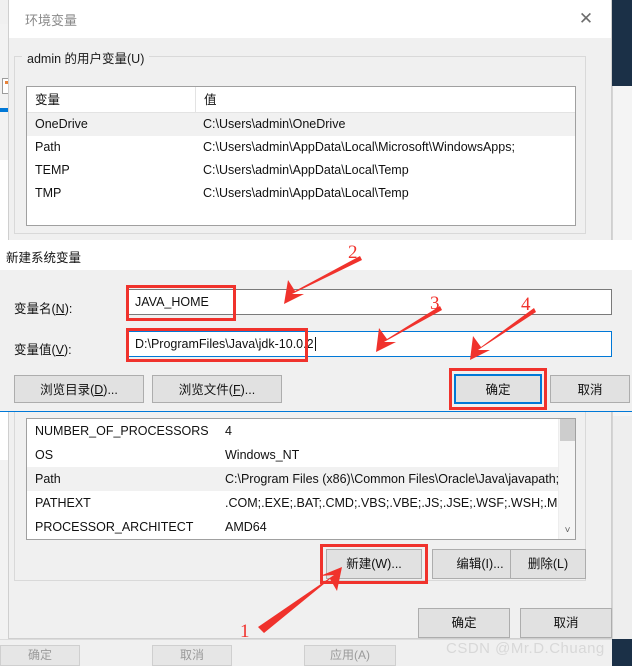 The height and width of the screenshot is (666, 632). Describe the element at coordinates (122, 431) in the screenshot. I see `sys-row-name: NUMBER_OF_PROCESSORS` at that location.